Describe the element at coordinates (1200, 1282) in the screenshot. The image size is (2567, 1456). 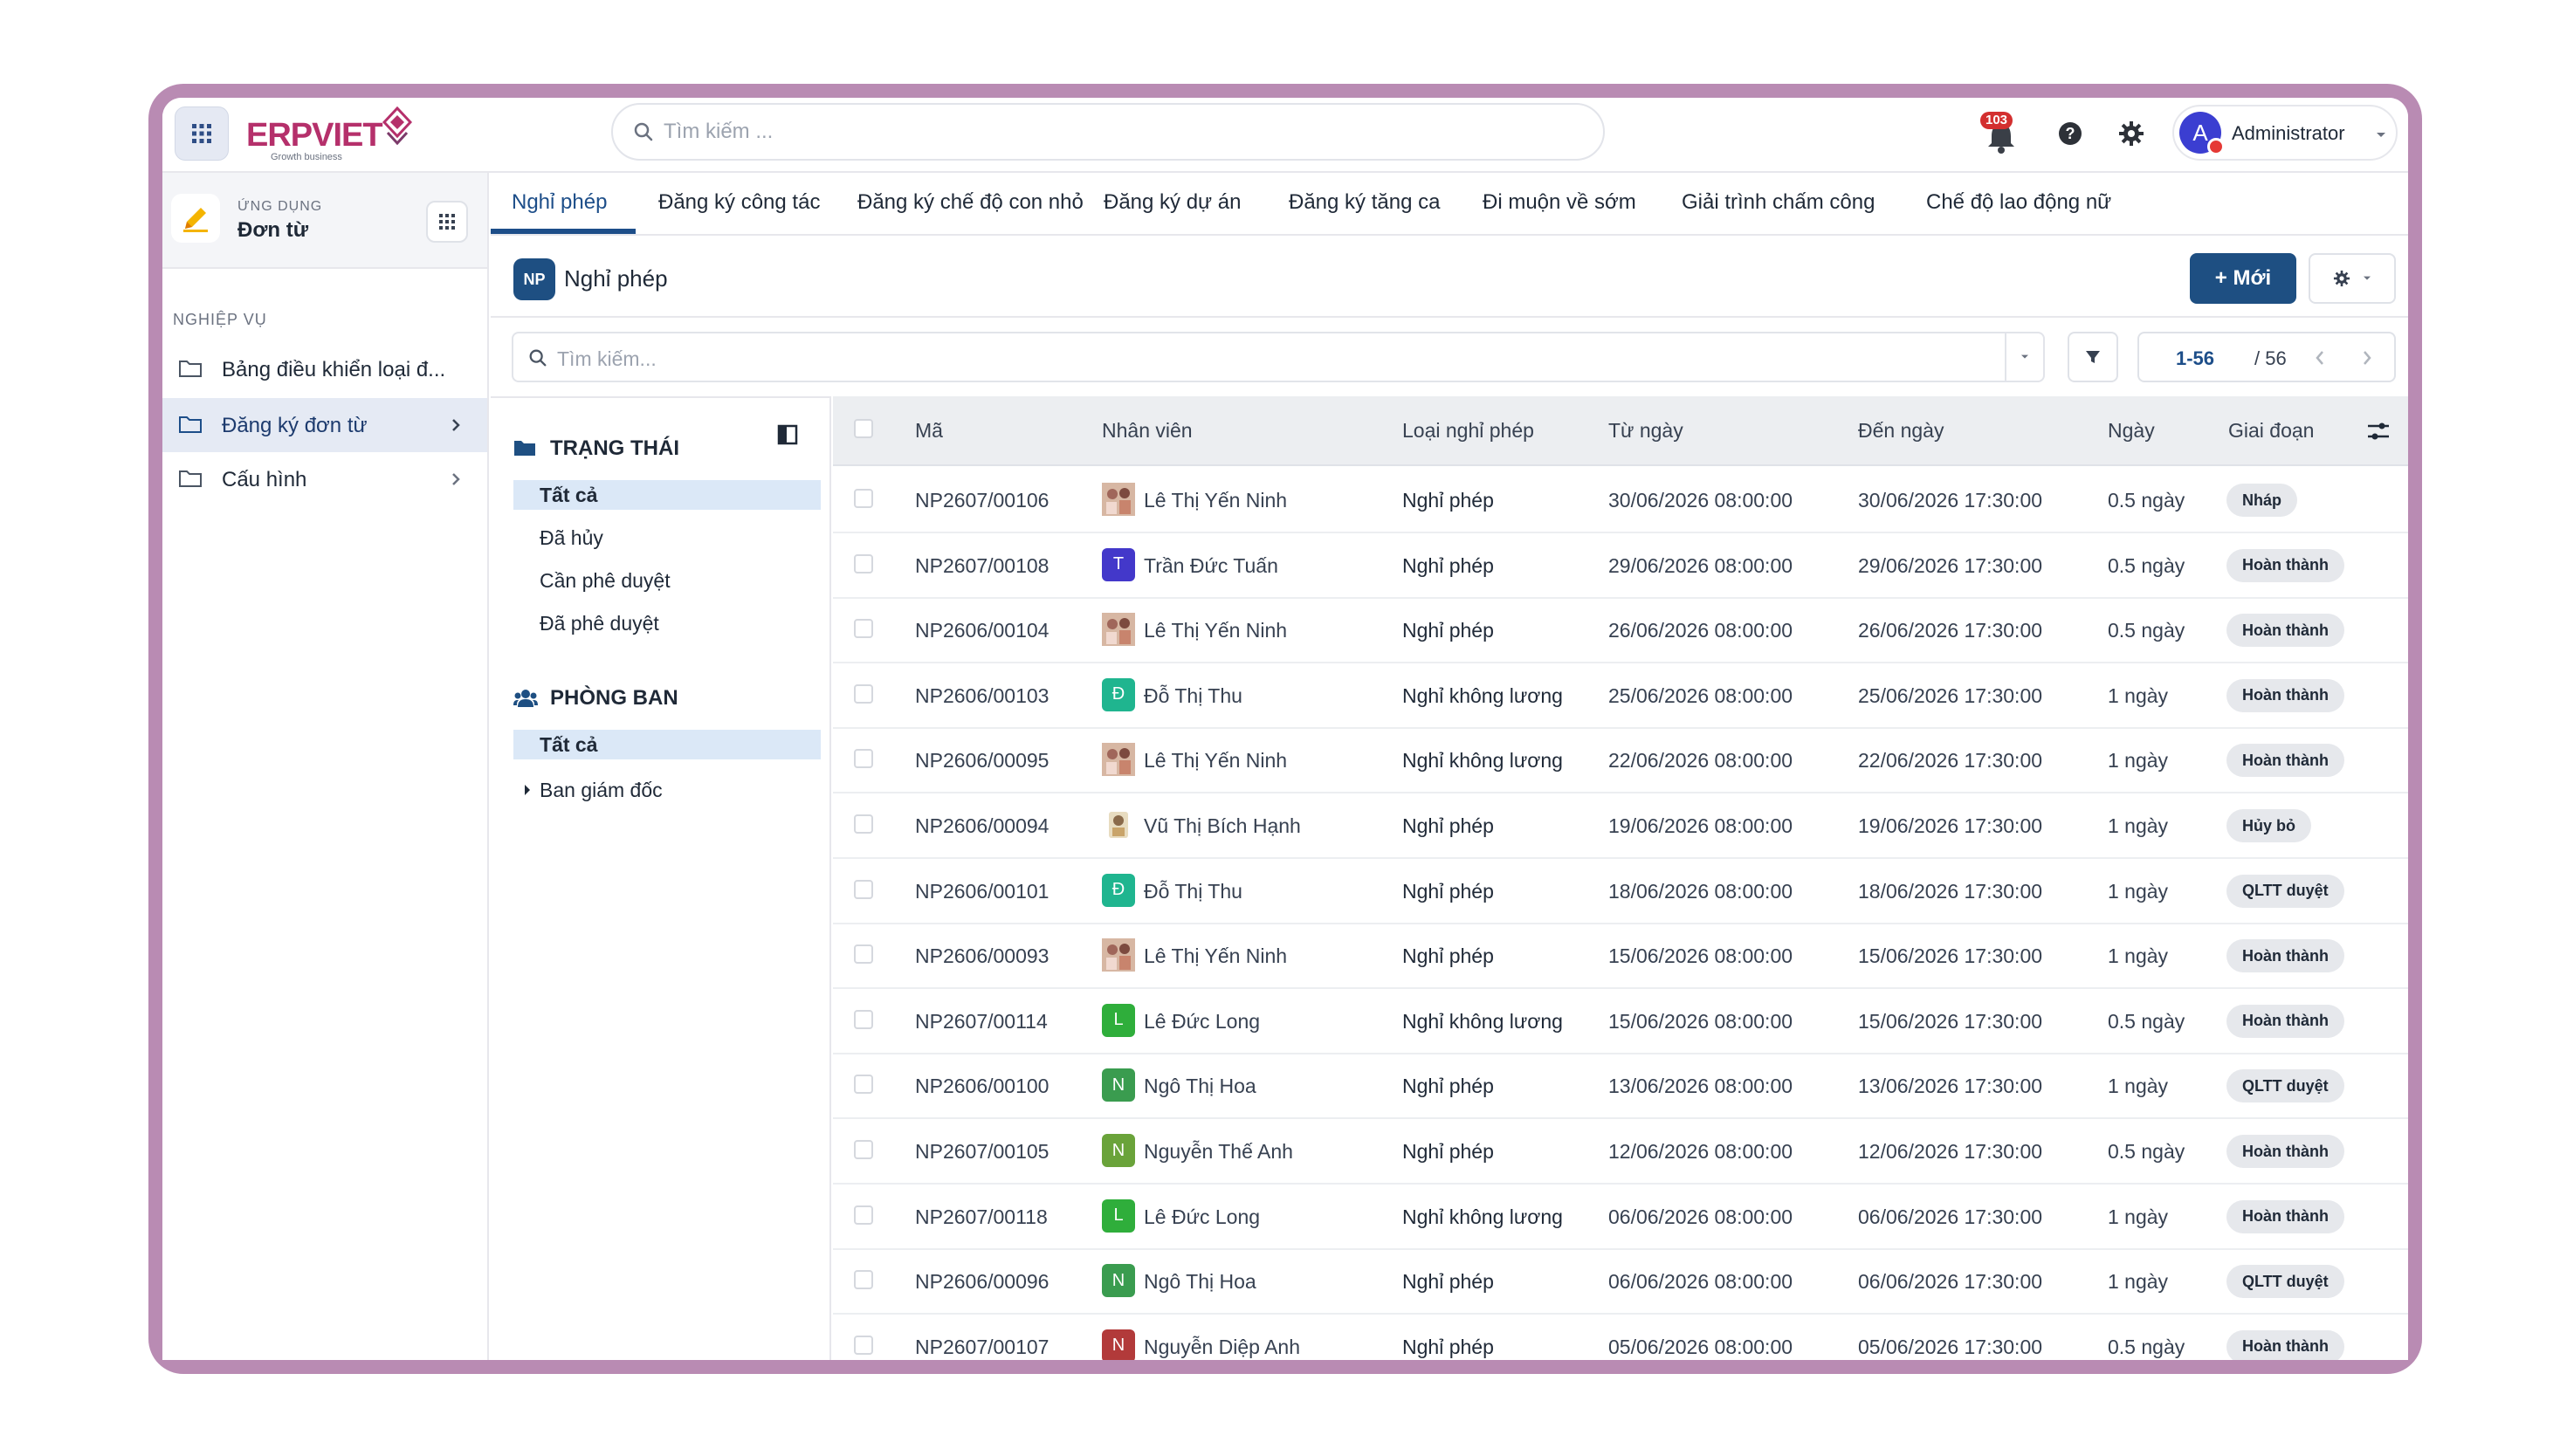
I see `cell-employee: Ngô Thị Hoa` at that location.